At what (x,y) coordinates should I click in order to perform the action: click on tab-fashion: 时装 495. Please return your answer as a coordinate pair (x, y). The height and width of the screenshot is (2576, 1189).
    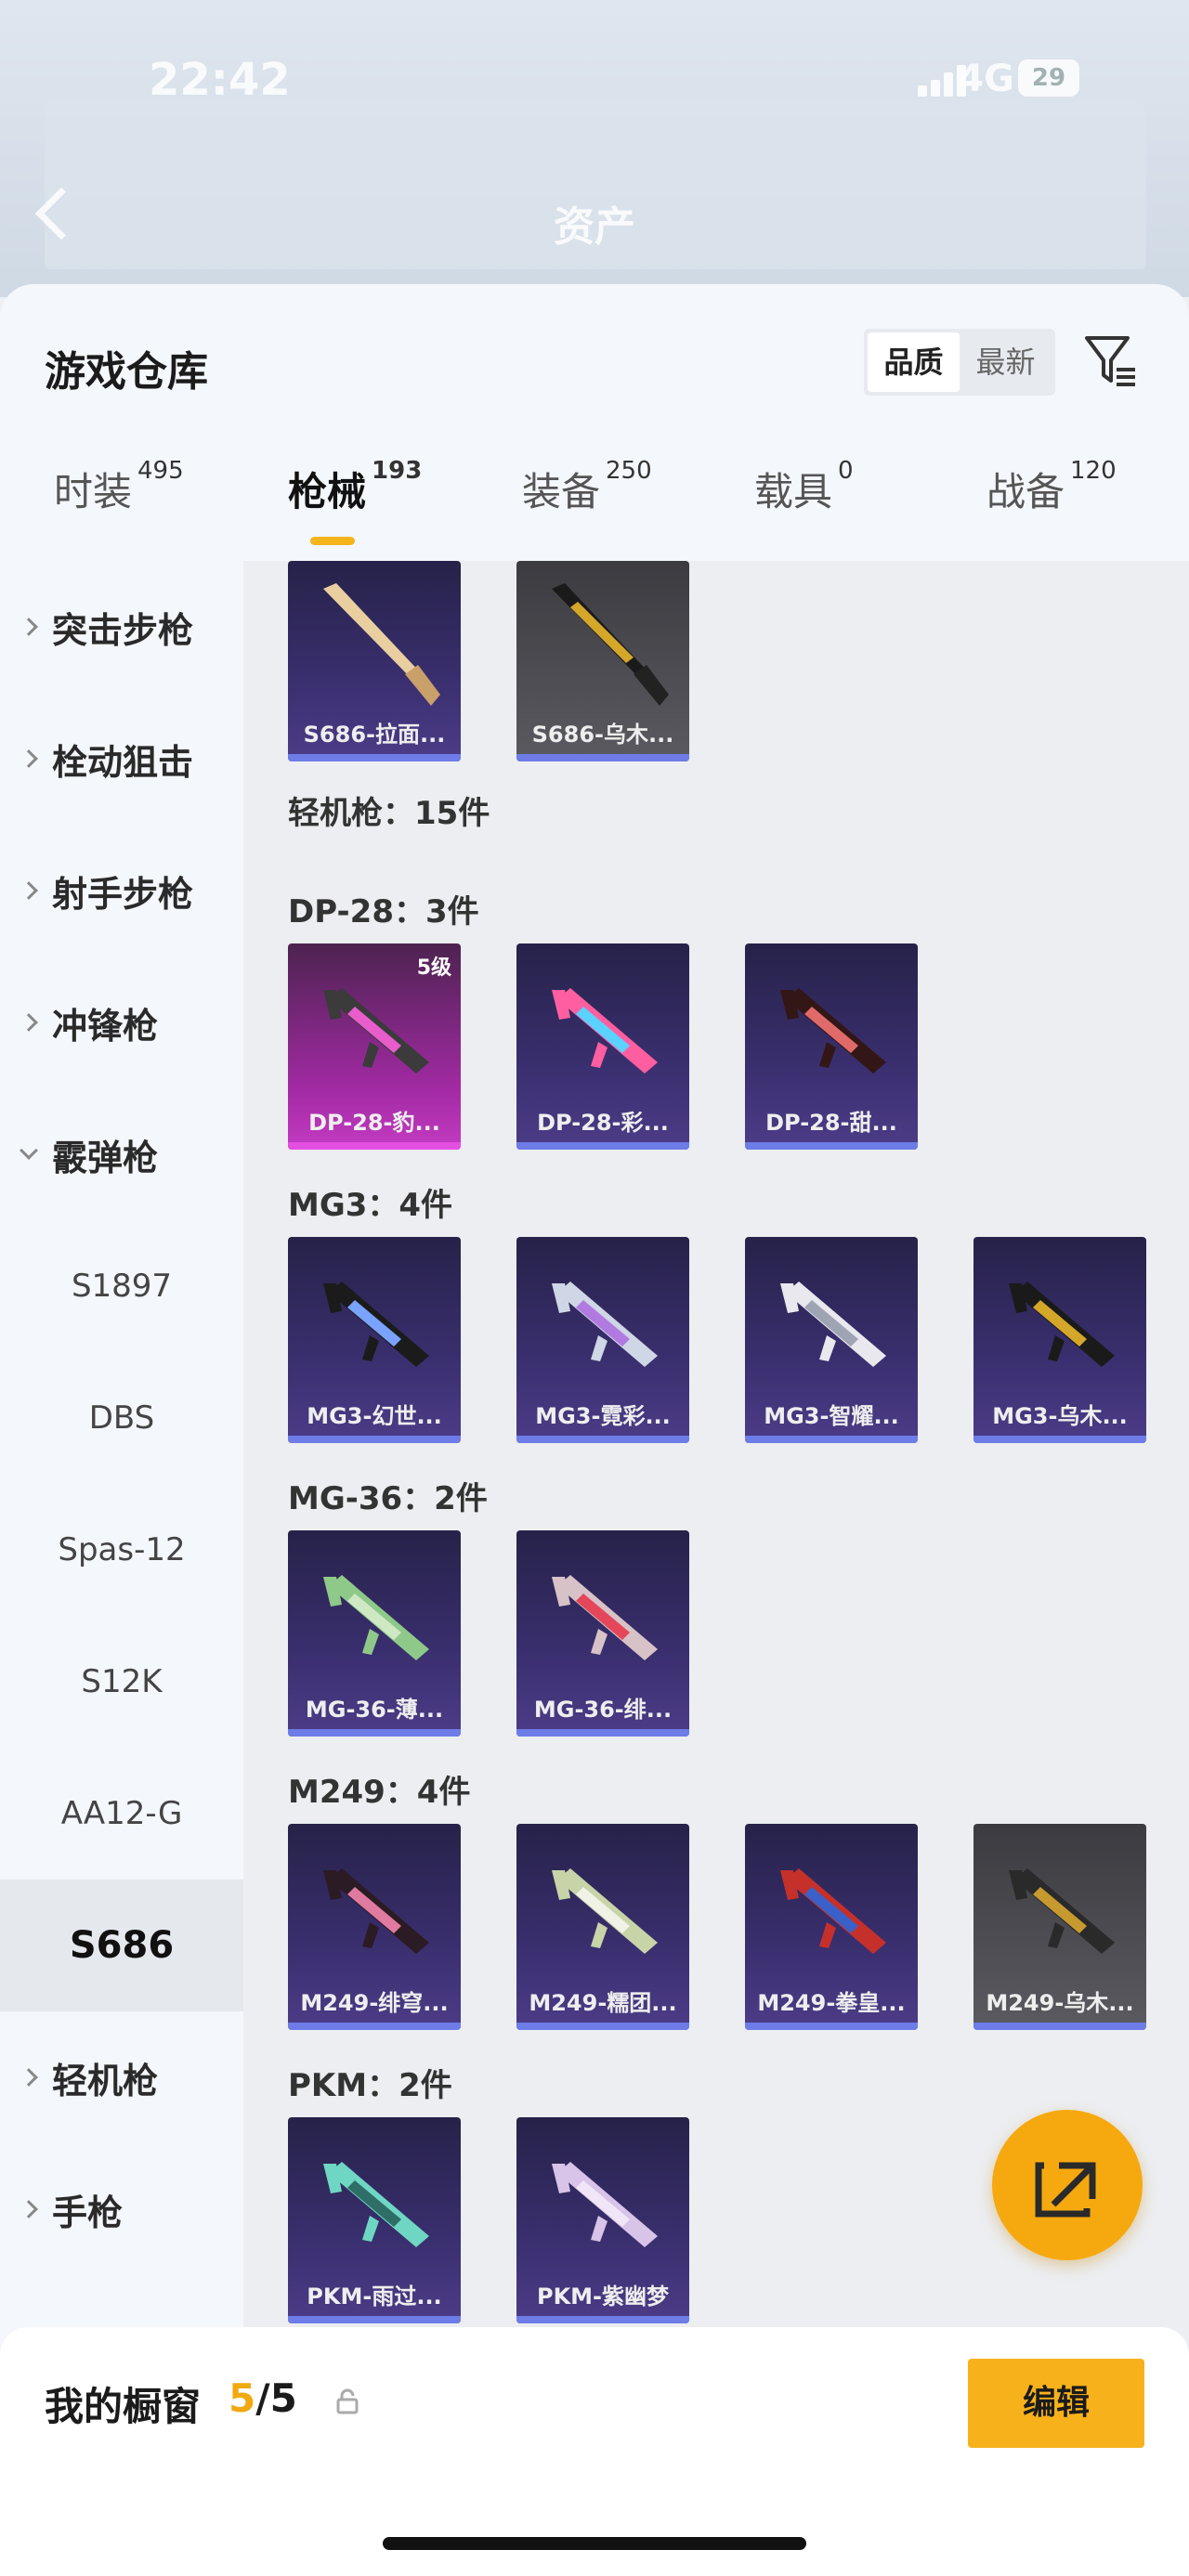
    Looking at the image, I should click on (119, 487).